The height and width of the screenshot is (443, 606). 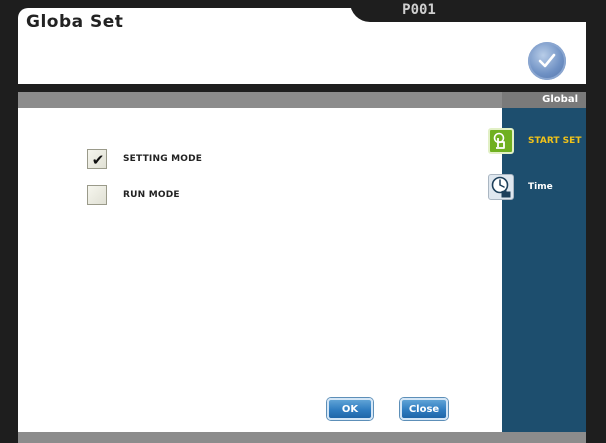 I want to click on page-code-label: P001, so click(x=419, y=10).